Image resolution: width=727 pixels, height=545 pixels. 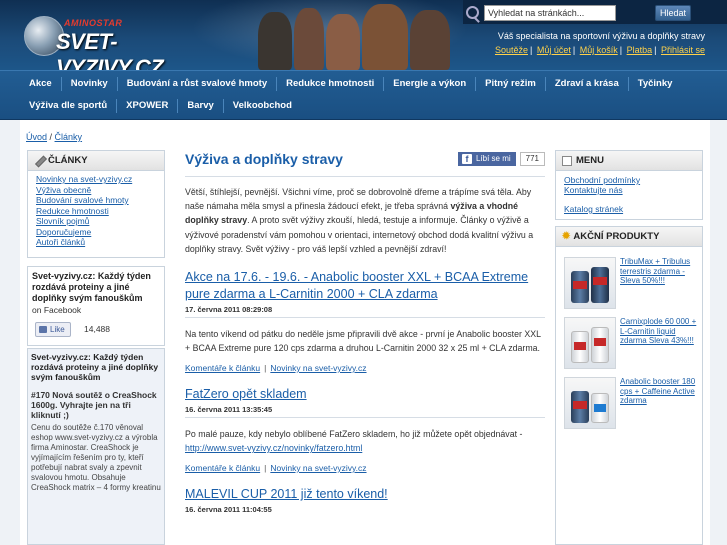 I want to click on menu-icon, so click(x=567, y=160).